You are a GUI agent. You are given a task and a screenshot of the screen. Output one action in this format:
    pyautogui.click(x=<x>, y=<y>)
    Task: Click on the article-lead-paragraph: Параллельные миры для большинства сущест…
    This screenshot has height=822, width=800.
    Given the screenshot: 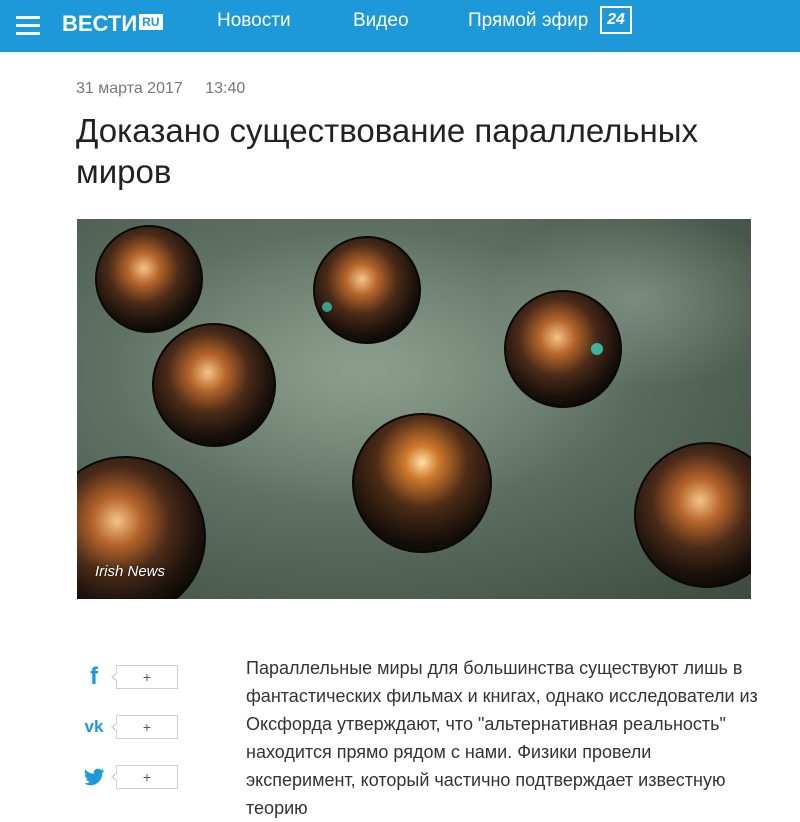 What is the action you would take?
    pyautogui.click(x=502, y=738)
    